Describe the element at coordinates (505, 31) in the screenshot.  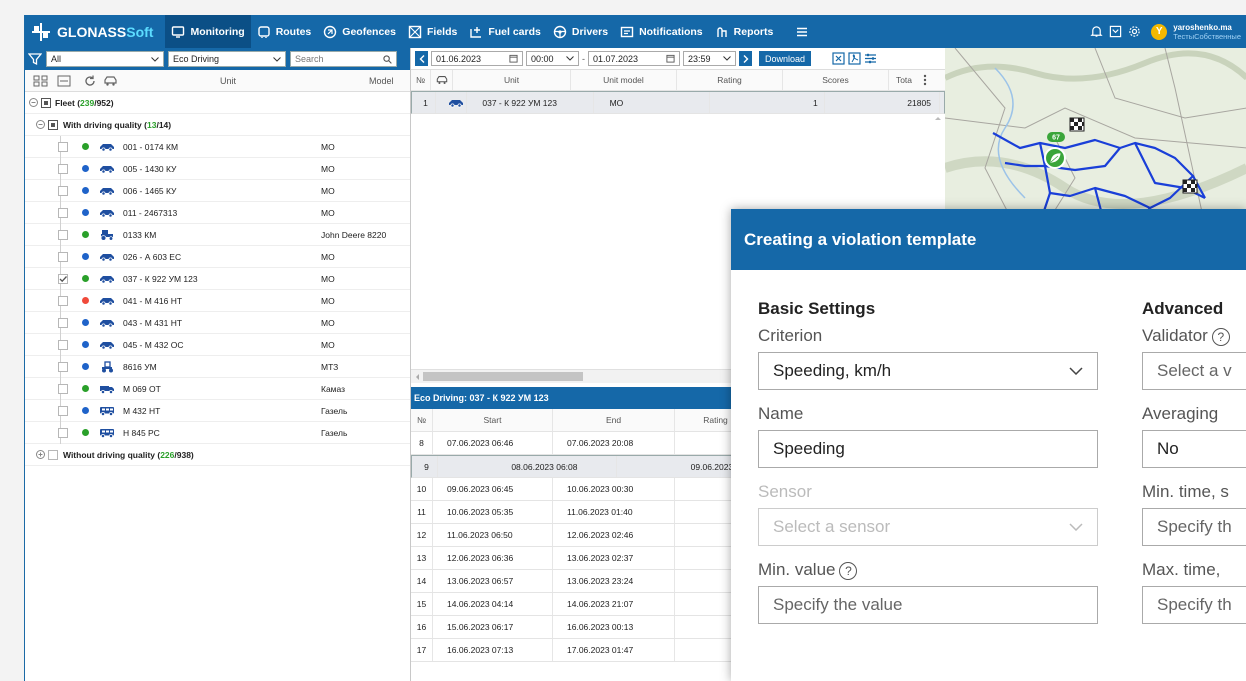
I see `menu-fuel-cards: Fuel cards` at that location.